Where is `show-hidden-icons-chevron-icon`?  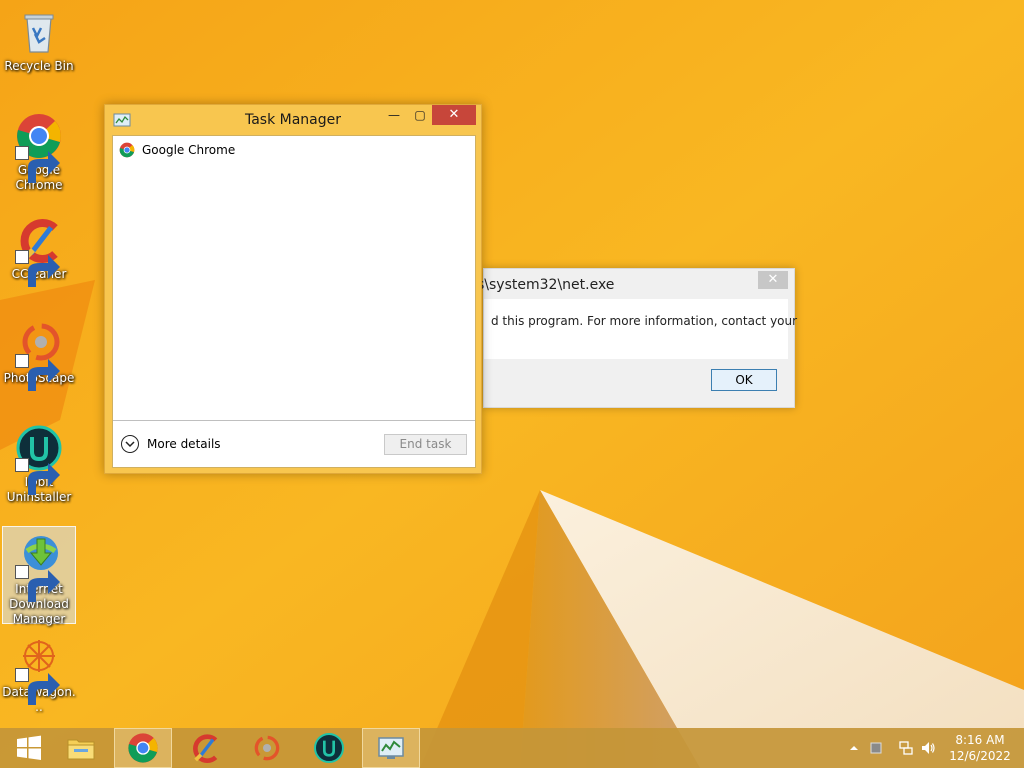
show-hidden-icons-chevron-icon is located at coordinates (854, 748).